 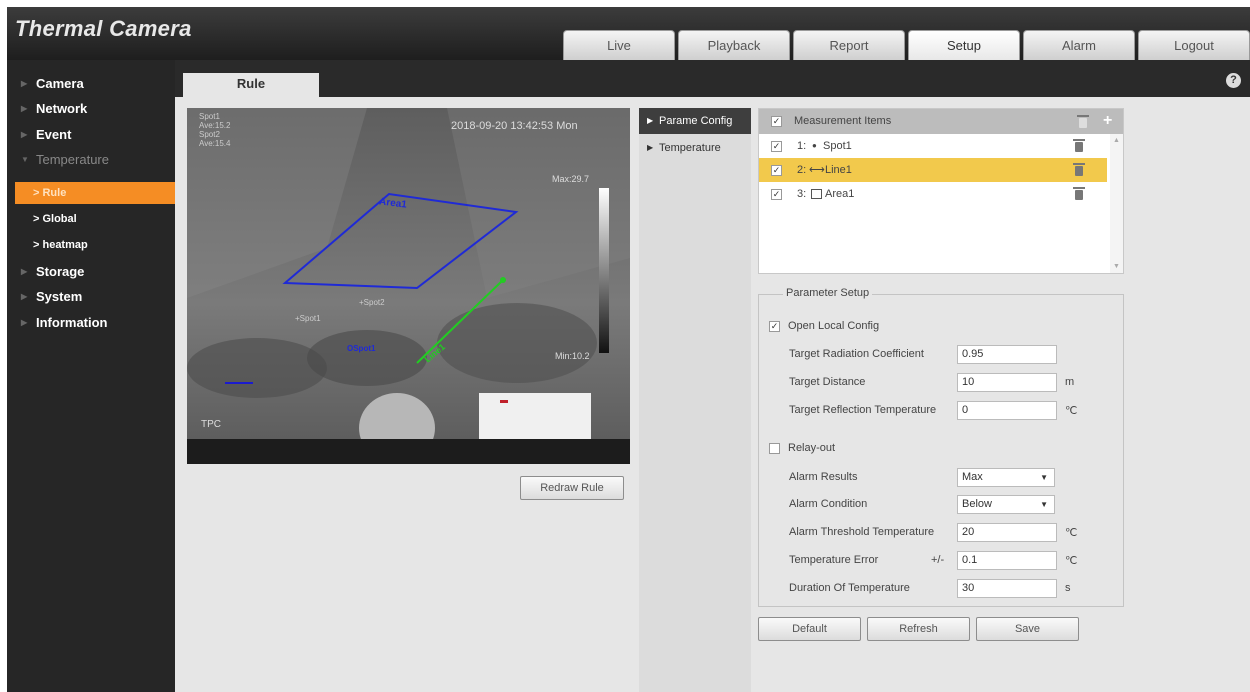 What do you see at coordinates (408, 451) in the screenshot?
I see `video-status-bar` at bounding box center [408, 451].